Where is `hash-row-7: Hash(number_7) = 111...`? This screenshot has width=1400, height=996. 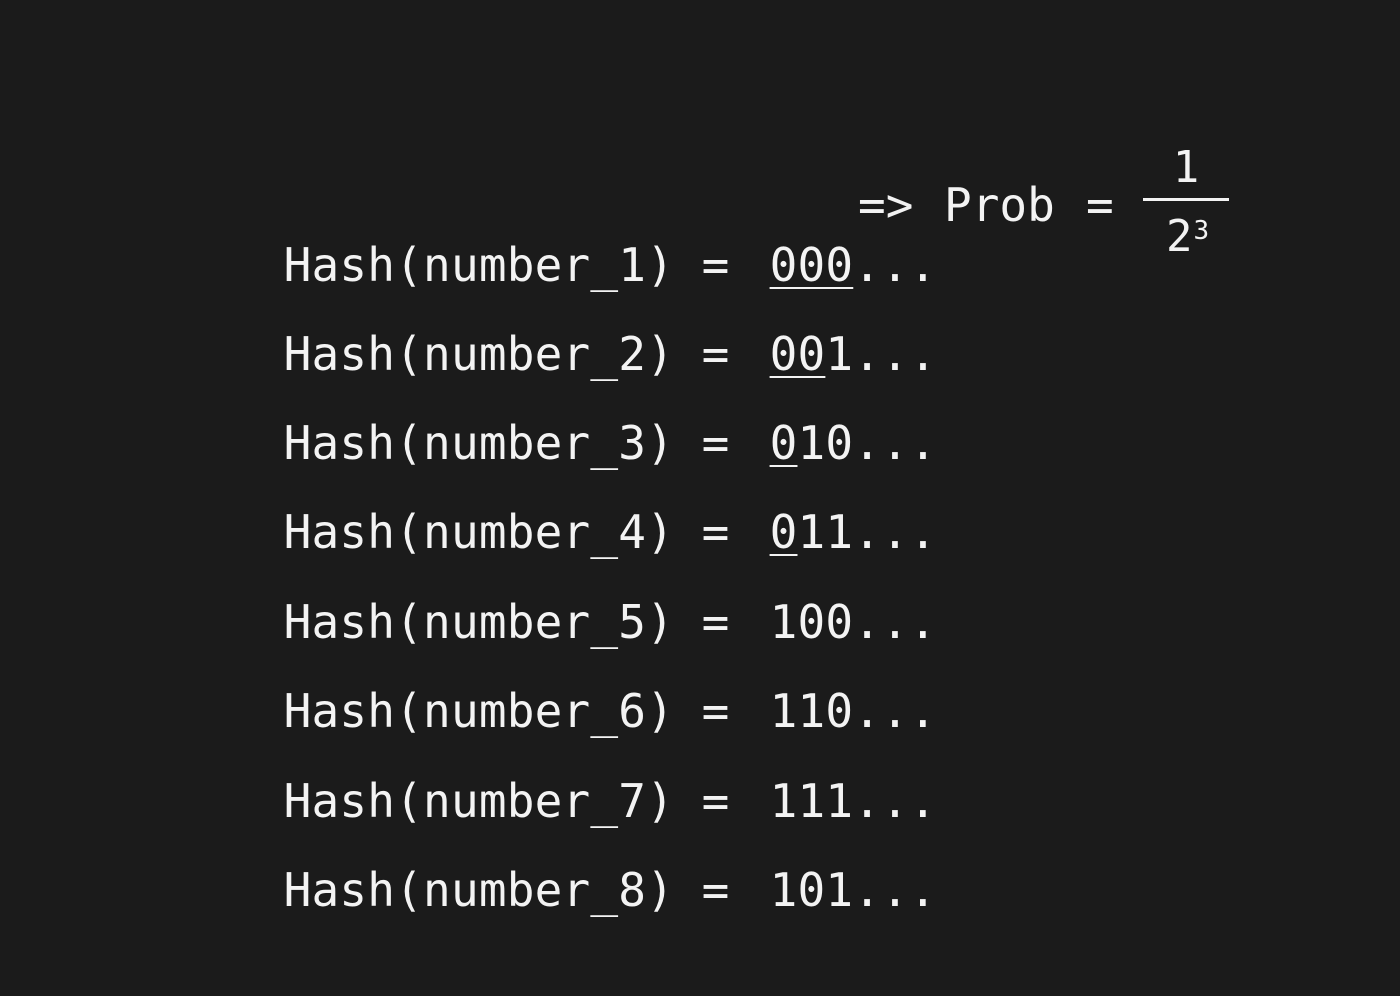
hash-row-7: Hash(number_7) = 111... is located at coordinates (554, 769).